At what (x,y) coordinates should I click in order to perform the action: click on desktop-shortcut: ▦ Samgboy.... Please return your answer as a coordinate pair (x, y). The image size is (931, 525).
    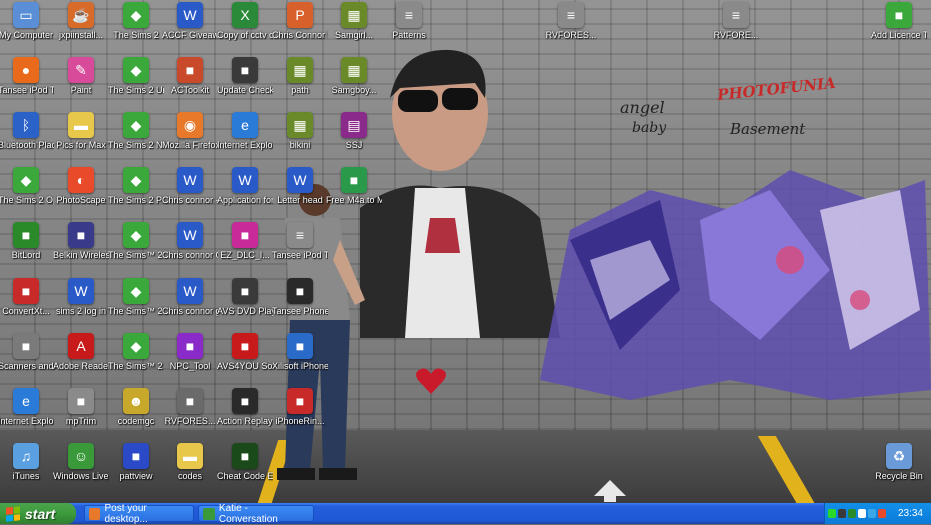
    Looking at the image, I should click on (354, 76).